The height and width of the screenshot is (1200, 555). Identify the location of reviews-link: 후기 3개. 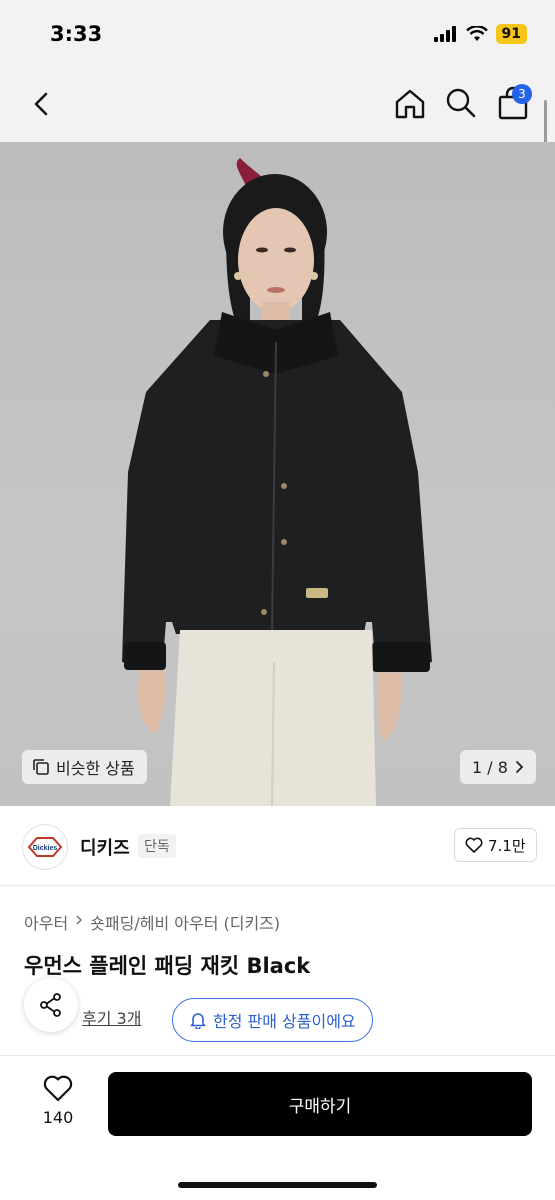
(111, 1017).